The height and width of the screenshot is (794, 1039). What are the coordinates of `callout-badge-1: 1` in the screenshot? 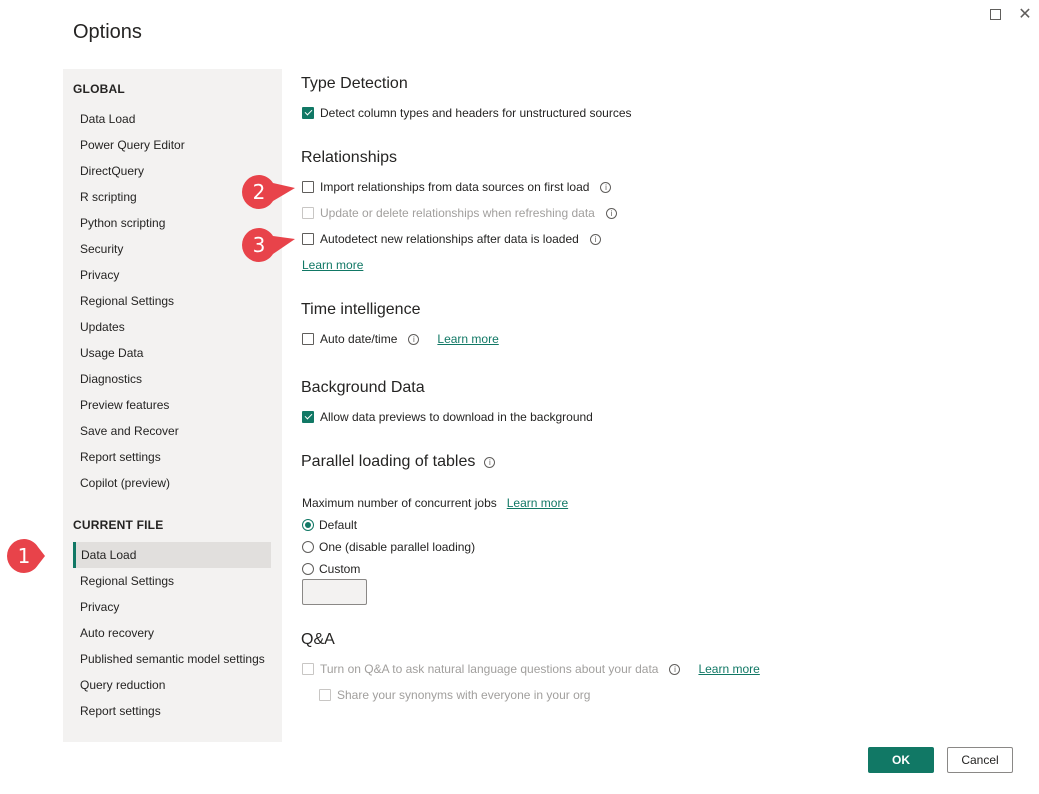 It's located at (23, 556).